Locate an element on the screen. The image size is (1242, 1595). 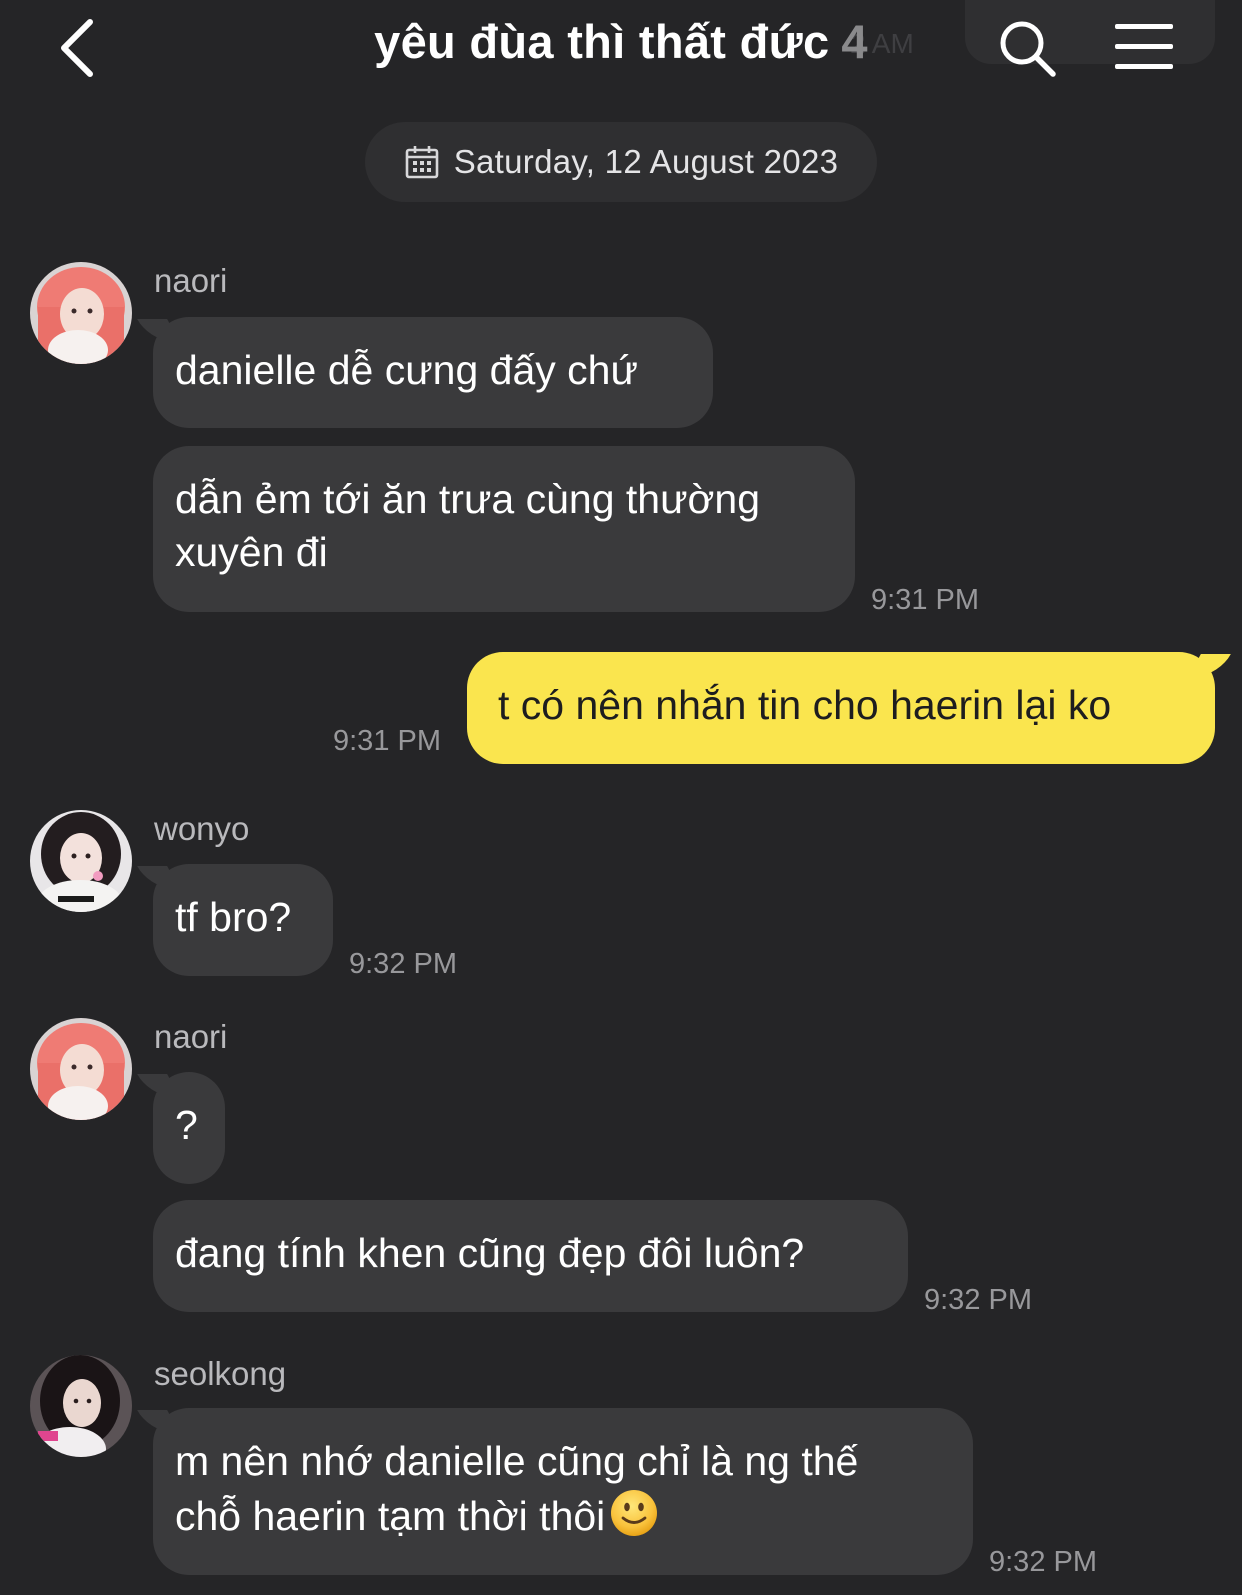
avatar-wonyo is located at coordinates (81, 861).